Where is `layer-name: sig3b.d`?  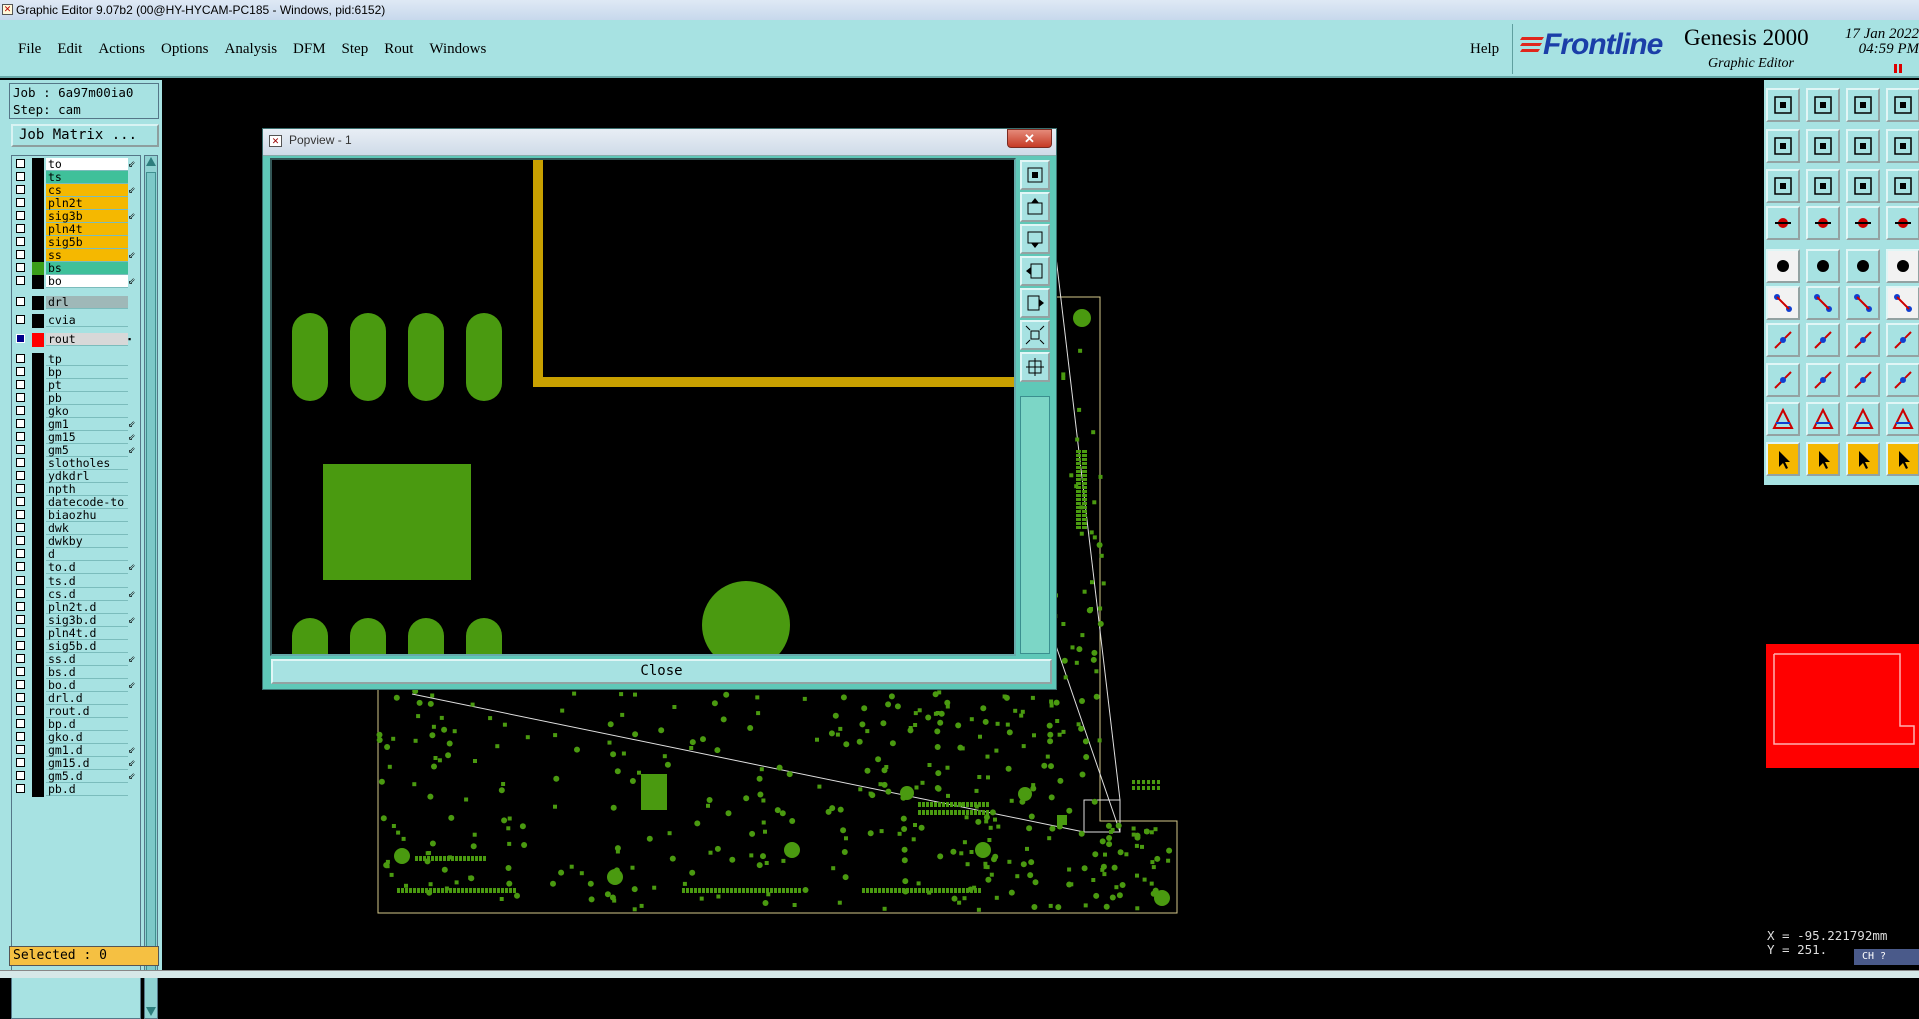
layer-name: sig3b.d is located at coordinates (87, 620).